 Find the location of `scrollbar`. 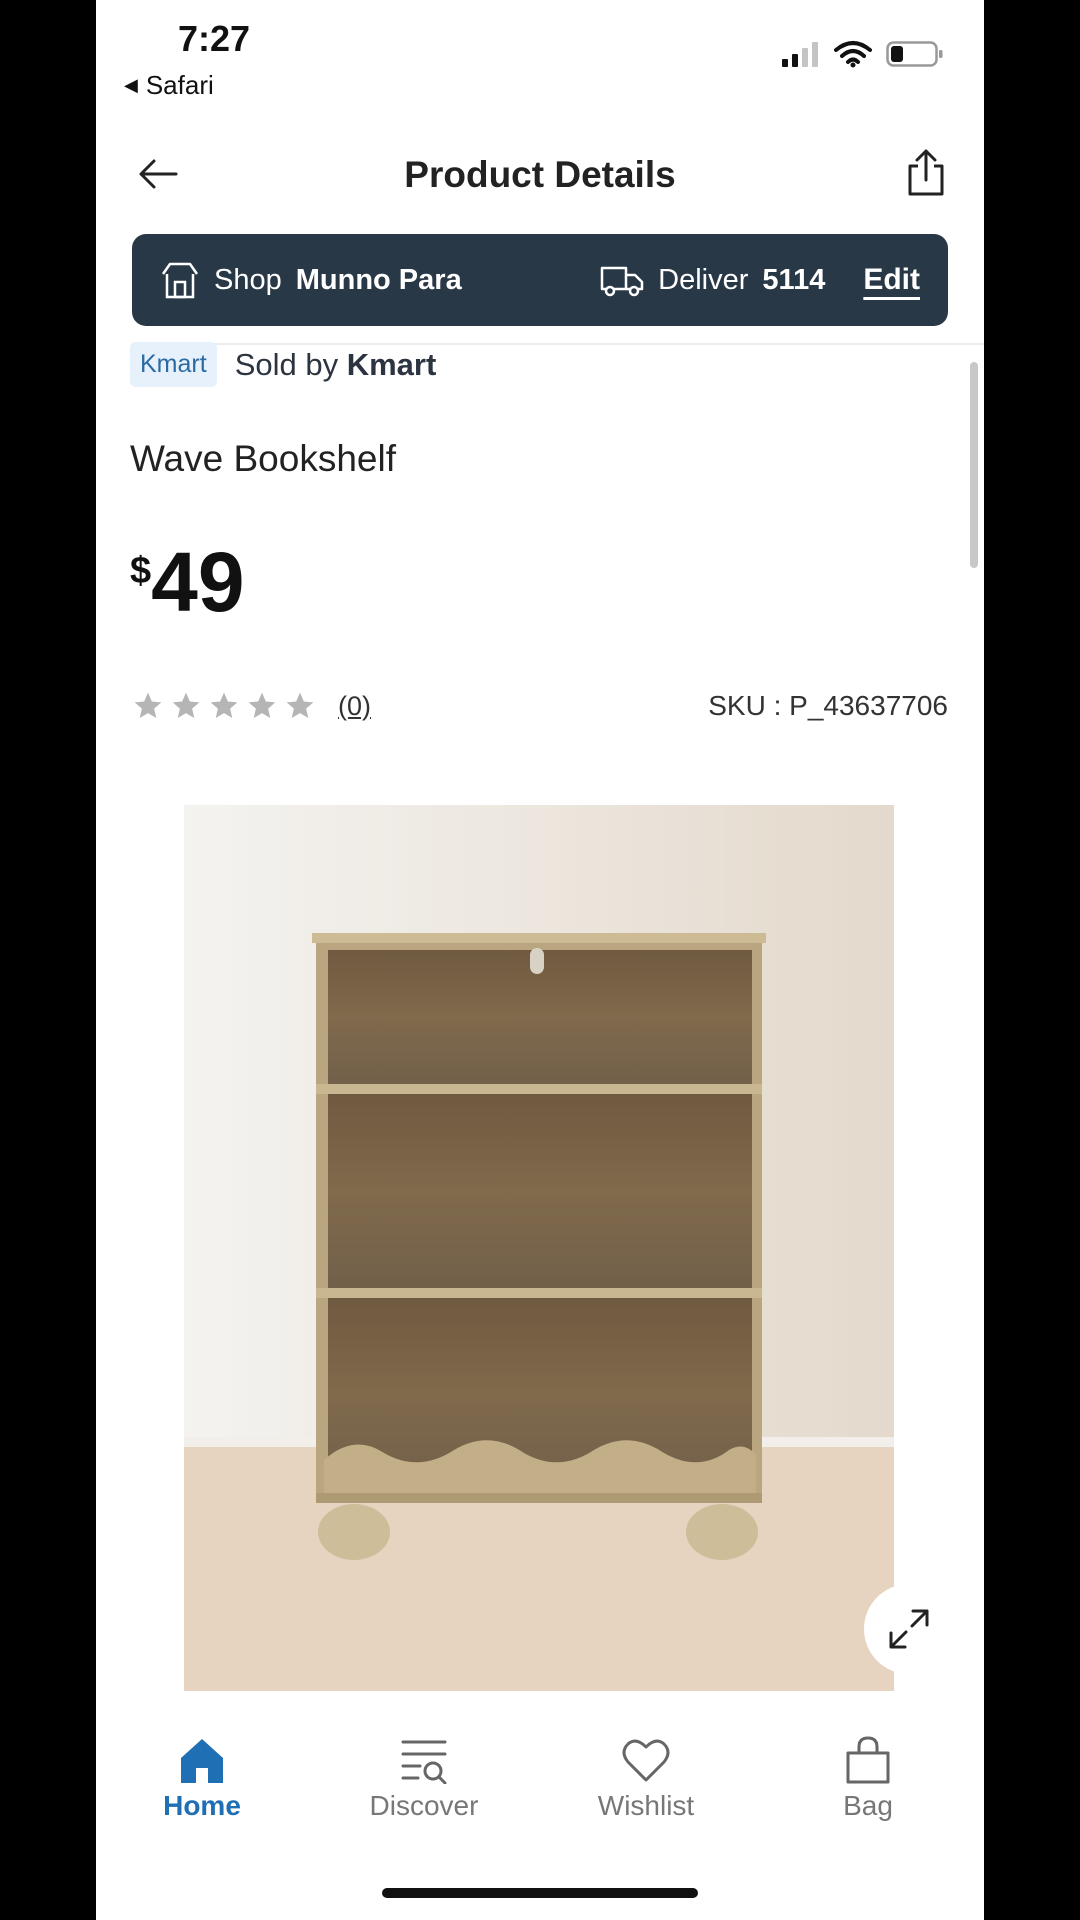

scrollbar is located at coordinates (974, 465).